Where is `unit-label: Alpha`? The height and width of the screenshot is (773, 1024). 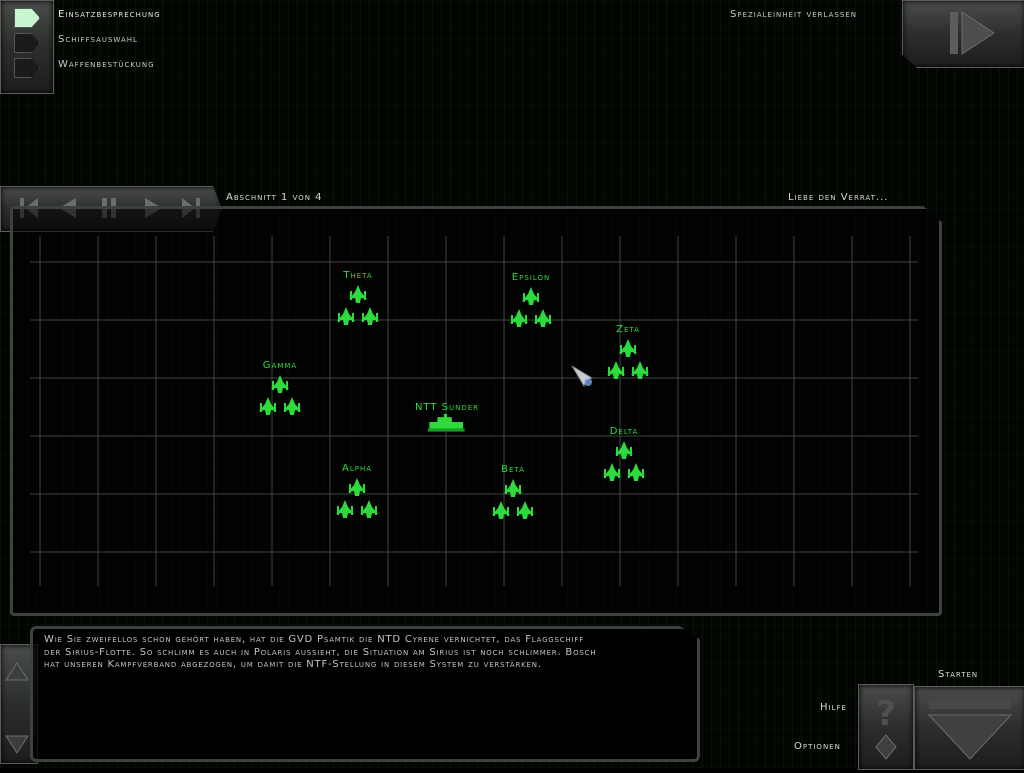
unit-label: Alpha is located at coordinates (357, 468).